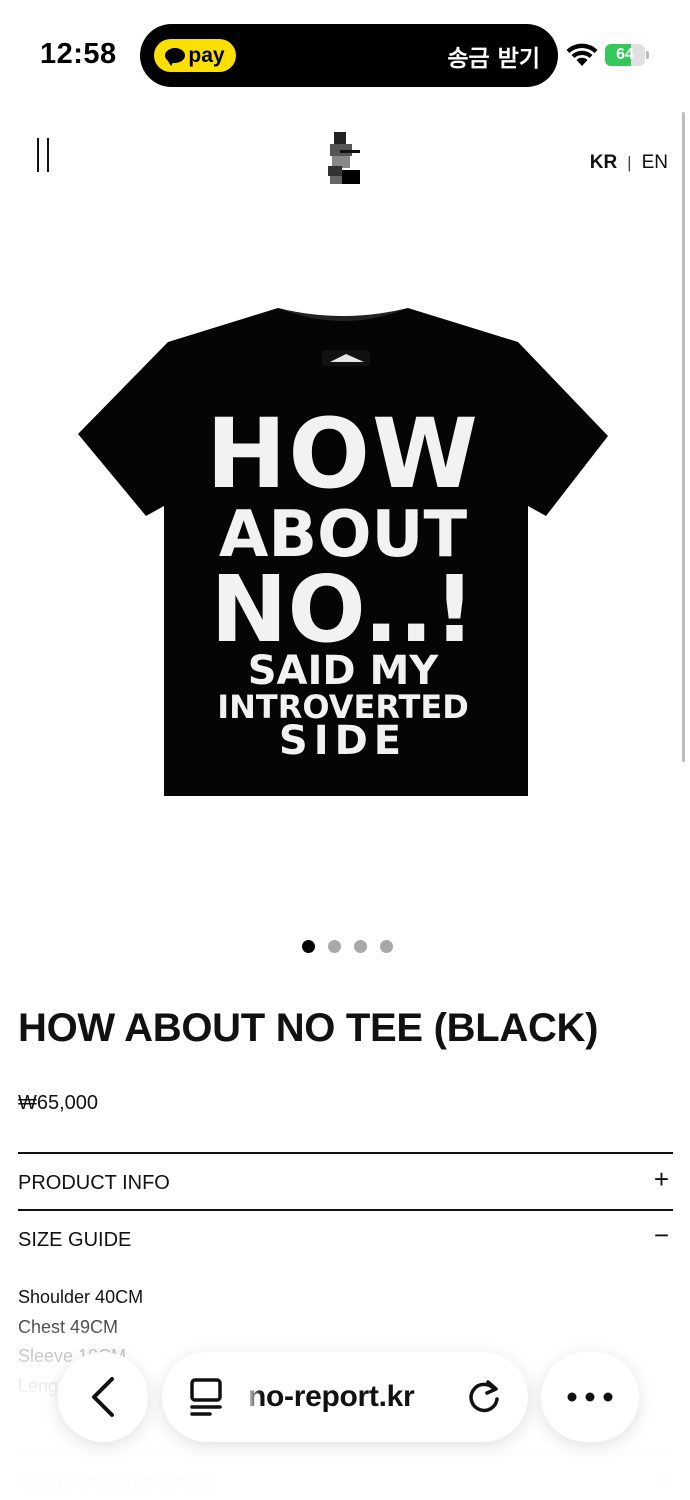  What do you see at coordinates (175, 57) in the screenshot?
I see `chat-bubble-icon` at bounding box center [175, 57].